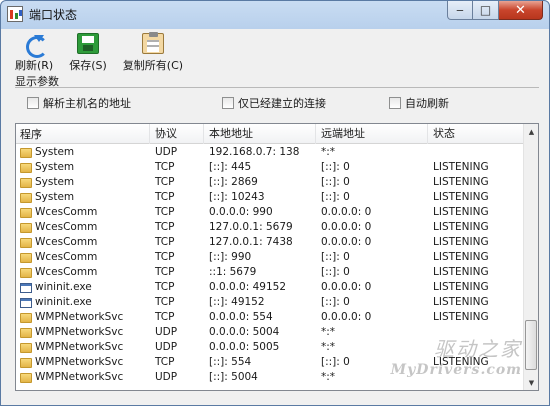  I want to click on save-button: 保存(S), so click(88, 53).